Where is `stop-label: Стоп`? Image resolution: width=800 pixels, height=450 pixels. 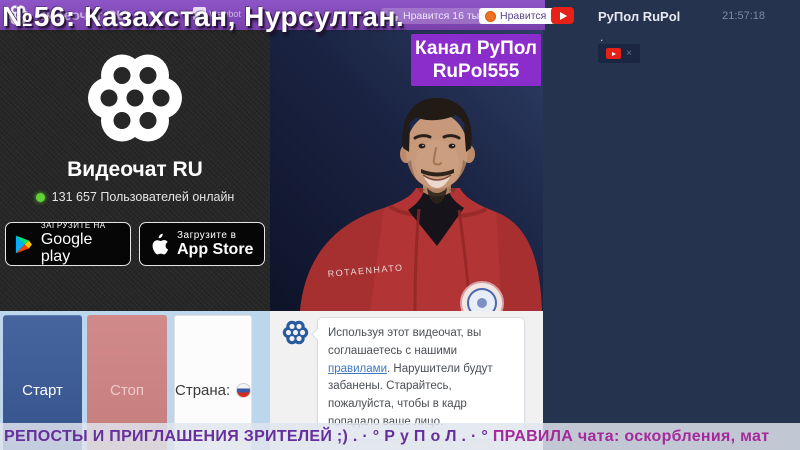
stop-label: Стоп is located at coordinates (127, 390).